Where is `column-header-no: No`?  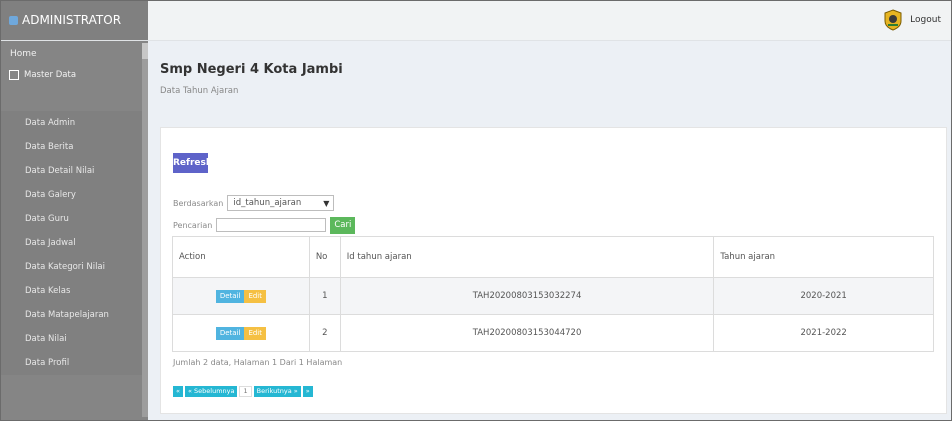
column-header-no: No is located at coordinates (324, 257).